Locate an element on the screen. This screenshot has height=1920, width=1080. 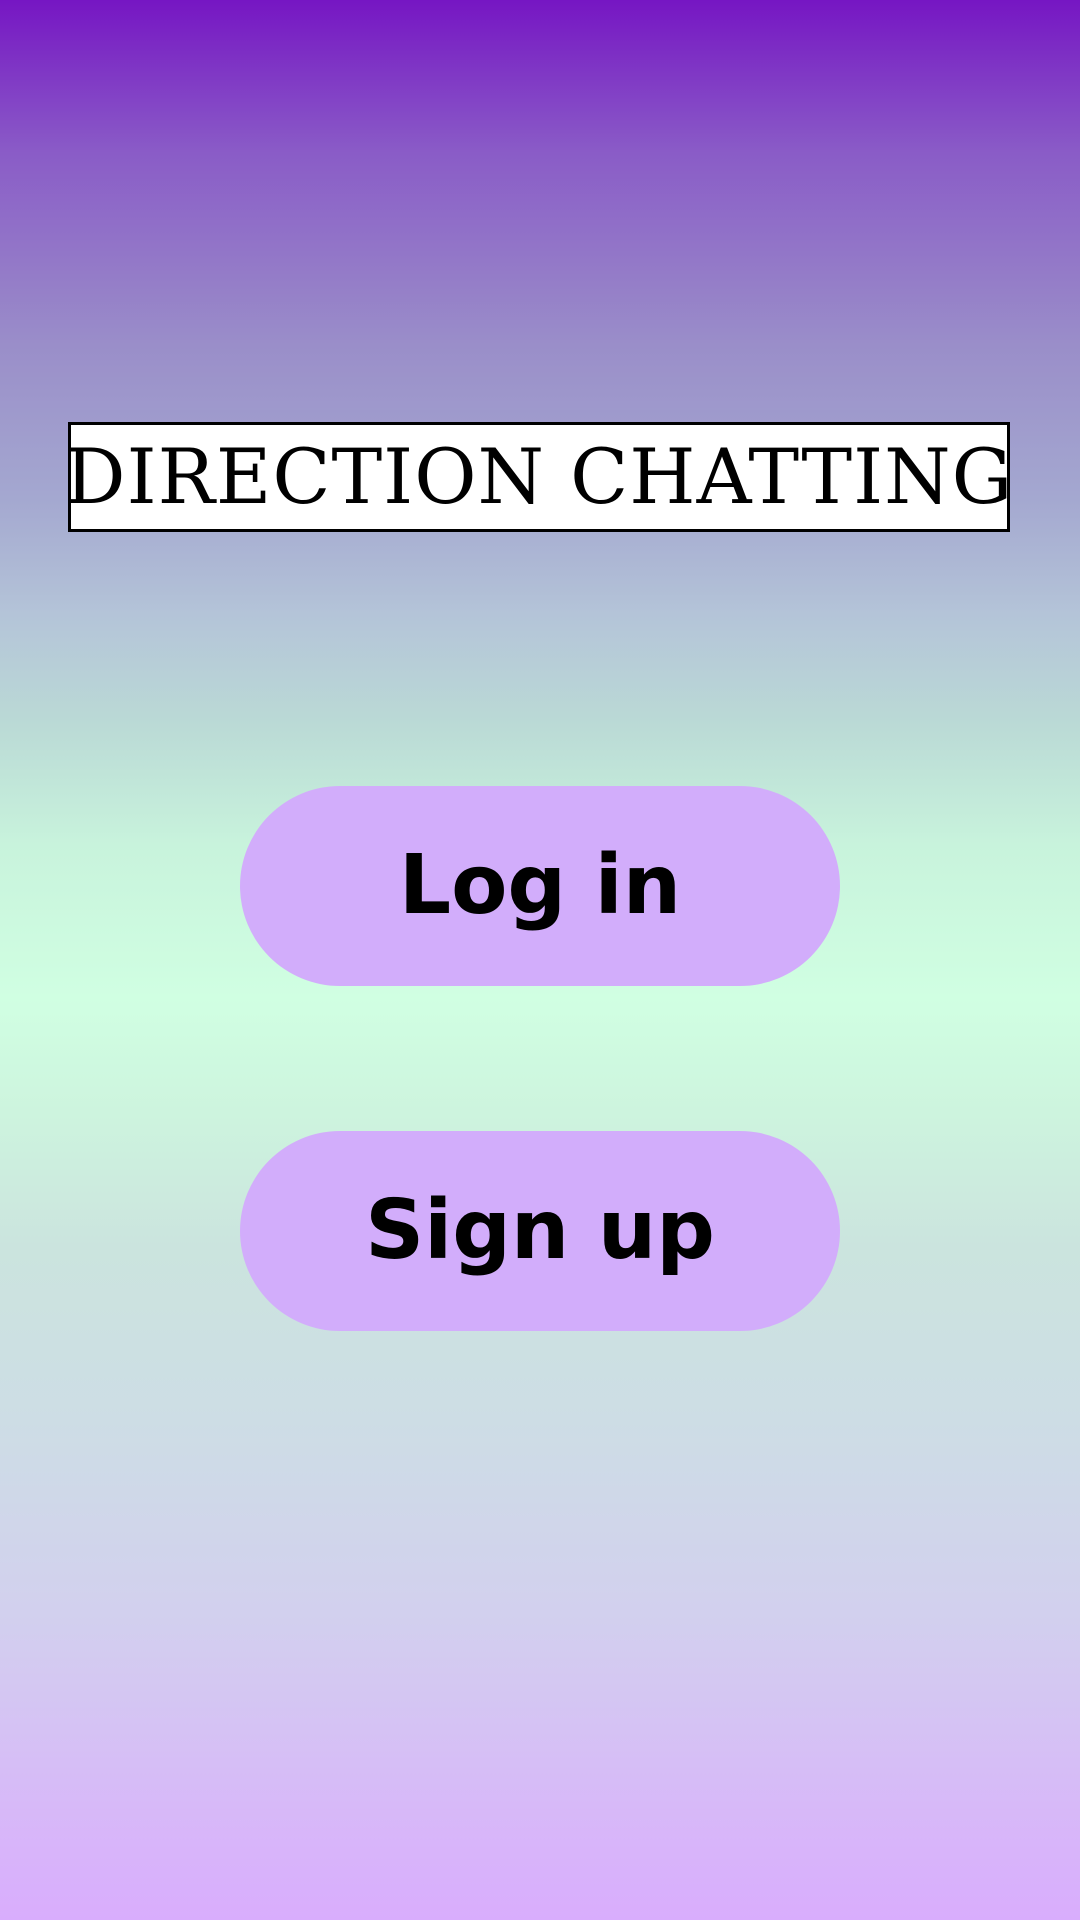
app-title-box: DIRECTION CHATTING is located at coordinates (538, 477).